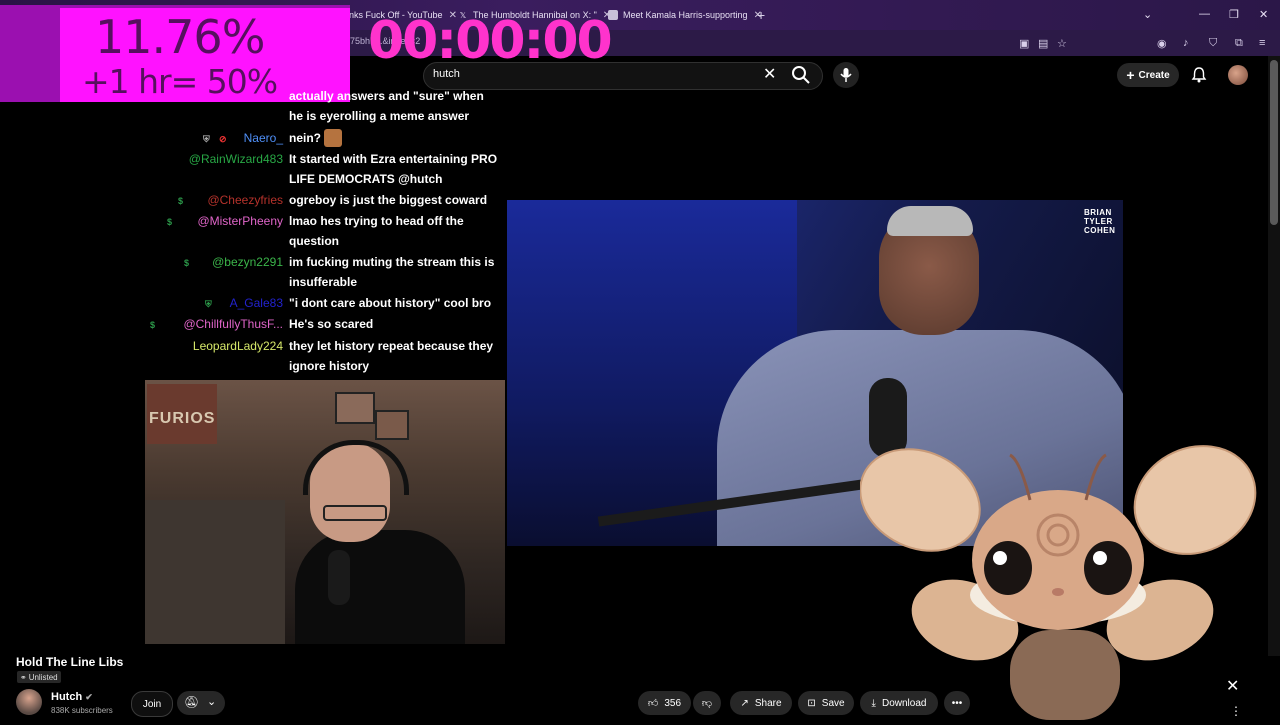  I want to click on download-button: ⤓ Download, so click(899, 703).